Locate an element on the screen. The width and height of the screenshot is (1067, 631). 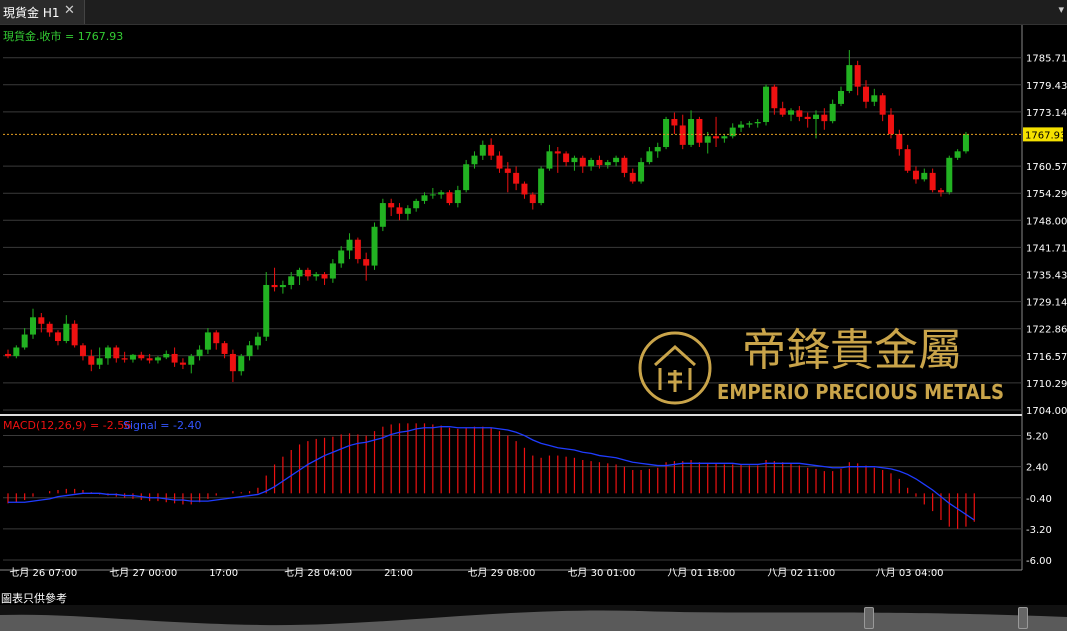
x-tick-label: 七月 26 07:00 is located at coordinates (43, 573).